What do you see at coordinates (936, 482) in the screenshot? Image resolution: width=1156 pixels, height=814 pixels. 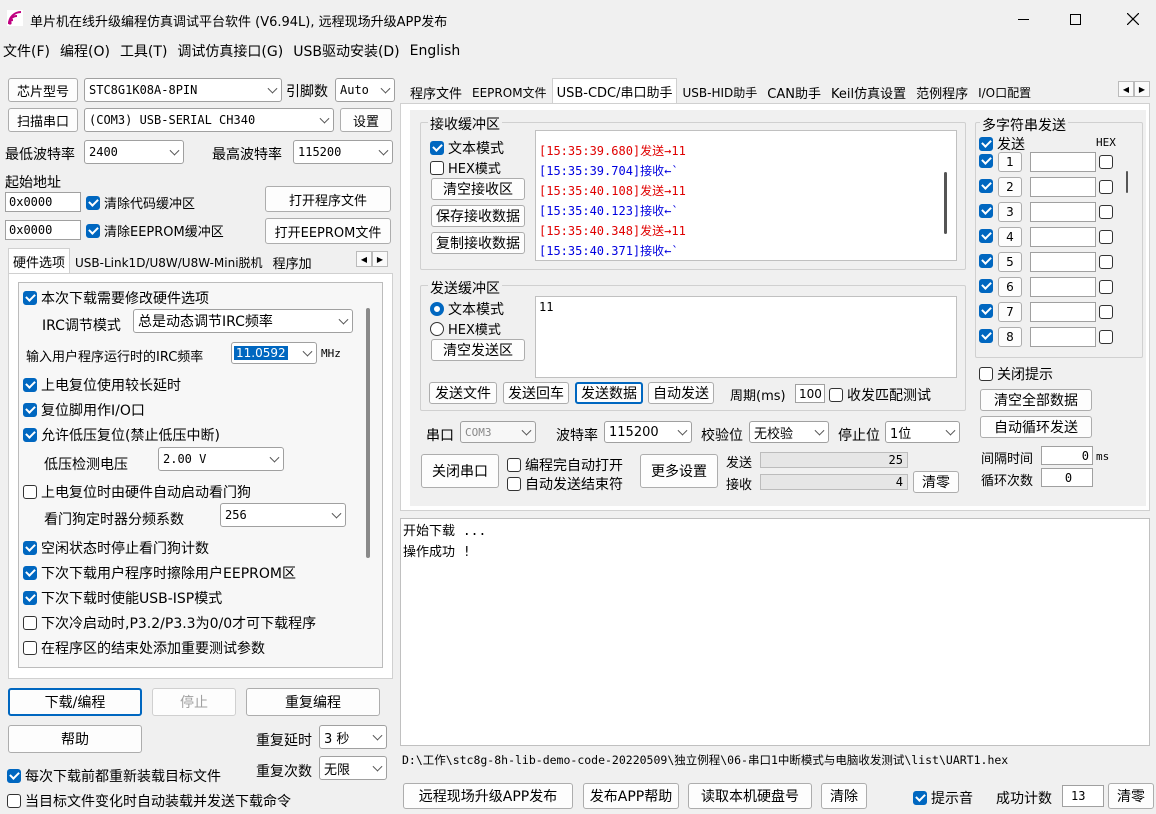 I see `reset-counts-button: 清零` at bounding box center [936, 482].